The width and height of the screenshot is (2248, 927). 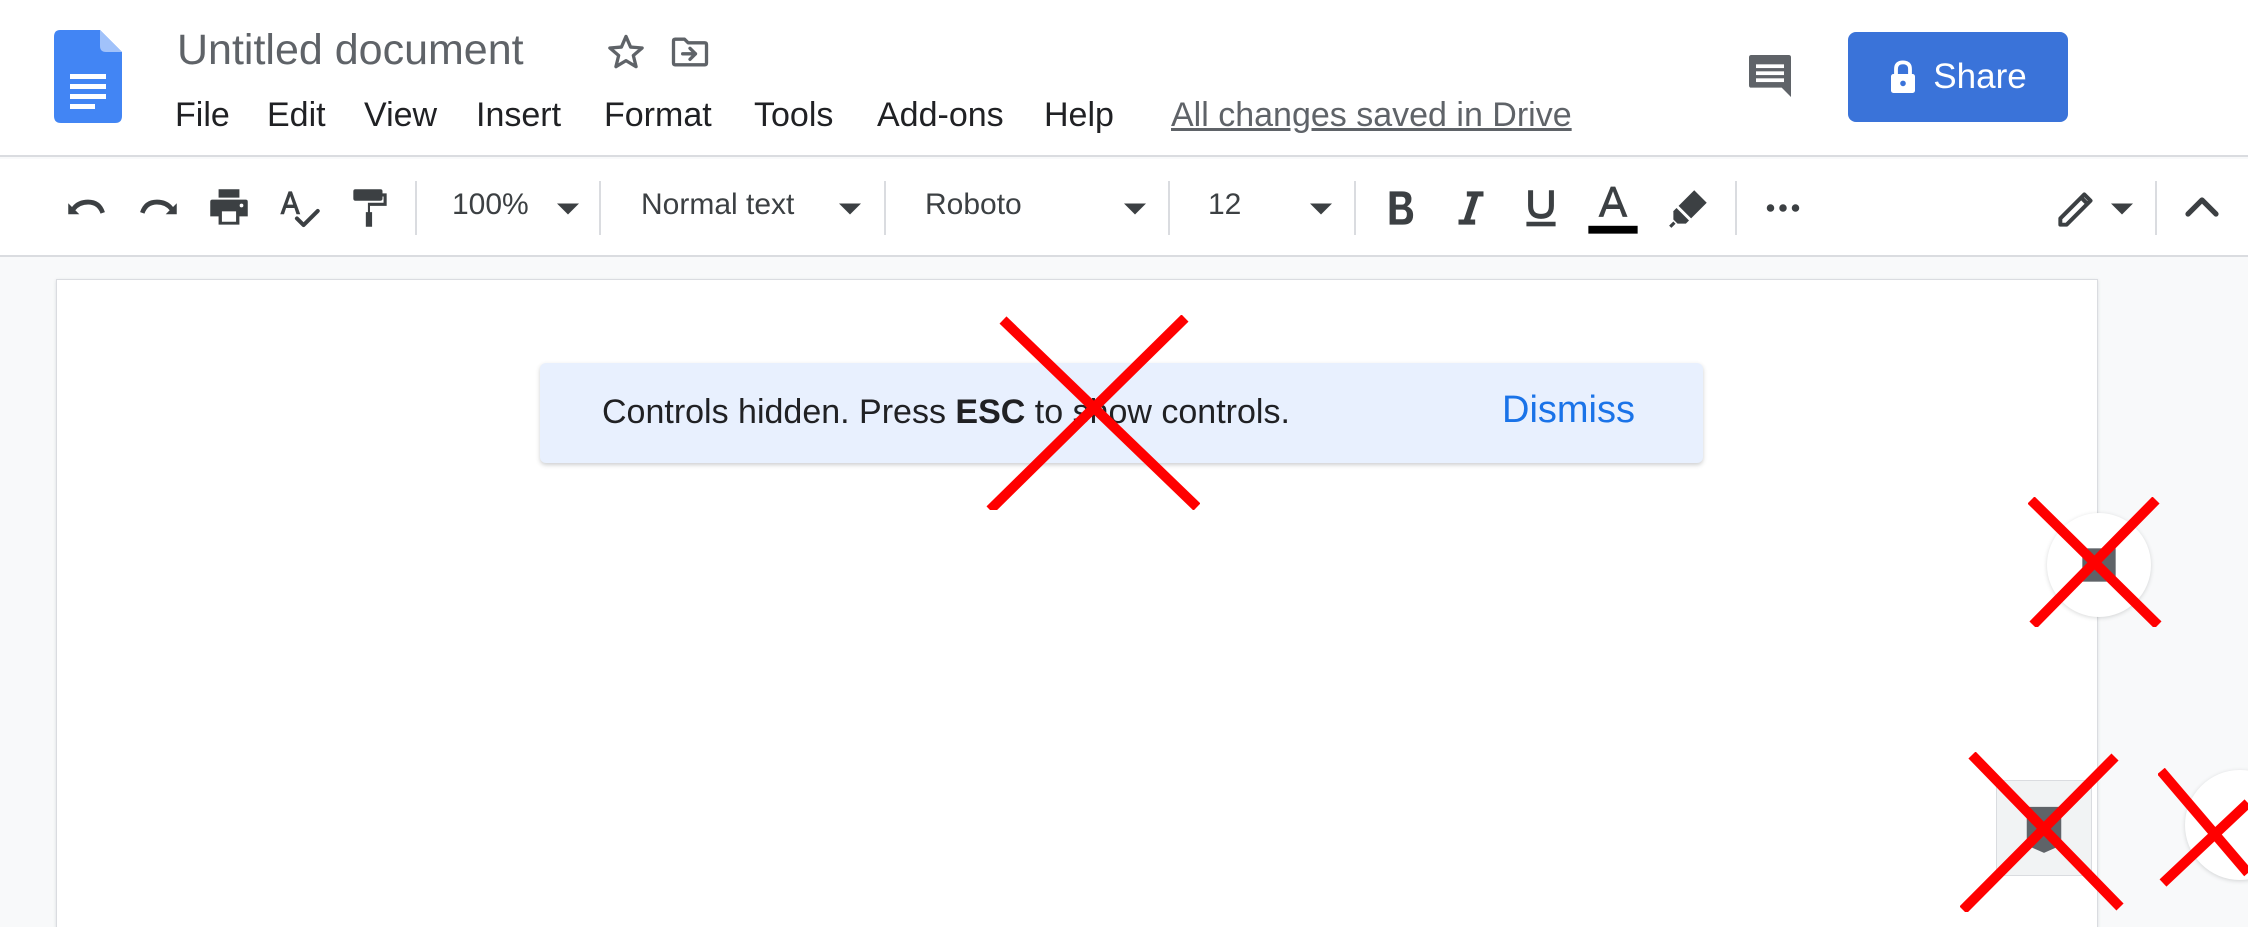 What do you see at coordinates (717, 205) in the screenshot?
I see `paragraph-style-select: Normal text` at bounding box center [717, 205].